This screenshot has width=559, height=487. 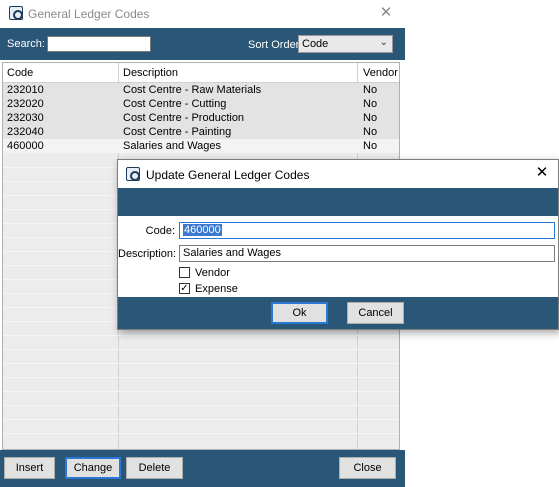 I want to click on header-description: Description, so click(x=150, y=73).